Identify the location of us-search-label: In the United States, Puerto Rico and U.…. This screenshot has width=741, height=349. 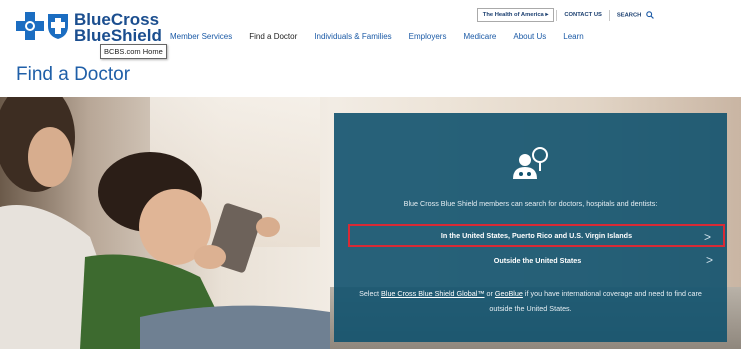
(536, 235).